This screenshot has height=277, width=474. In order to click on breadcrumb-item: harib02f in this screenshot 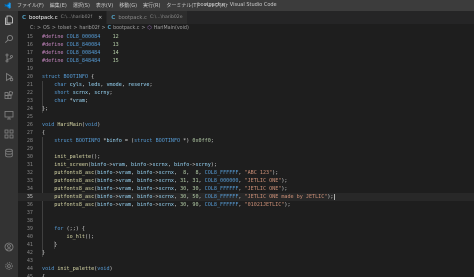, I will do `click(89, 28)`.